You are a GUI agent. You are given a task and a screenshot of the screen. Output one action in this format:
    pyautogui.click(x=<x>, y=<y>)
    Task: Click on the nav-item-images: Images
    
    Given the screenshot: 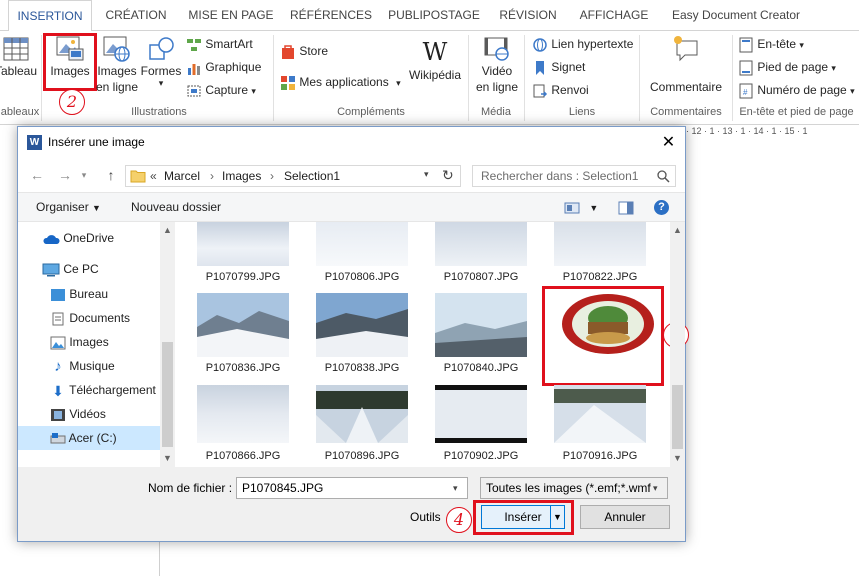 What is the action you would take?
    pyautogui.click(x=89, y=342)
    